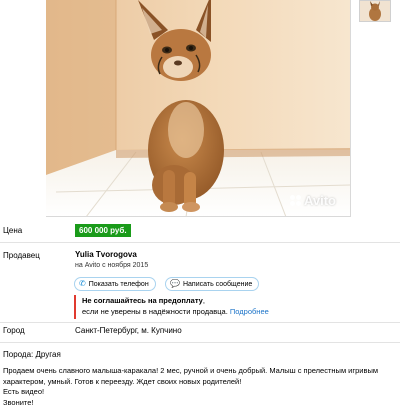  What do you see at coordinates (217, 284) in the screenshot?
I see `write-message-label: Написать сообщение` at bounding box center [217, 284].